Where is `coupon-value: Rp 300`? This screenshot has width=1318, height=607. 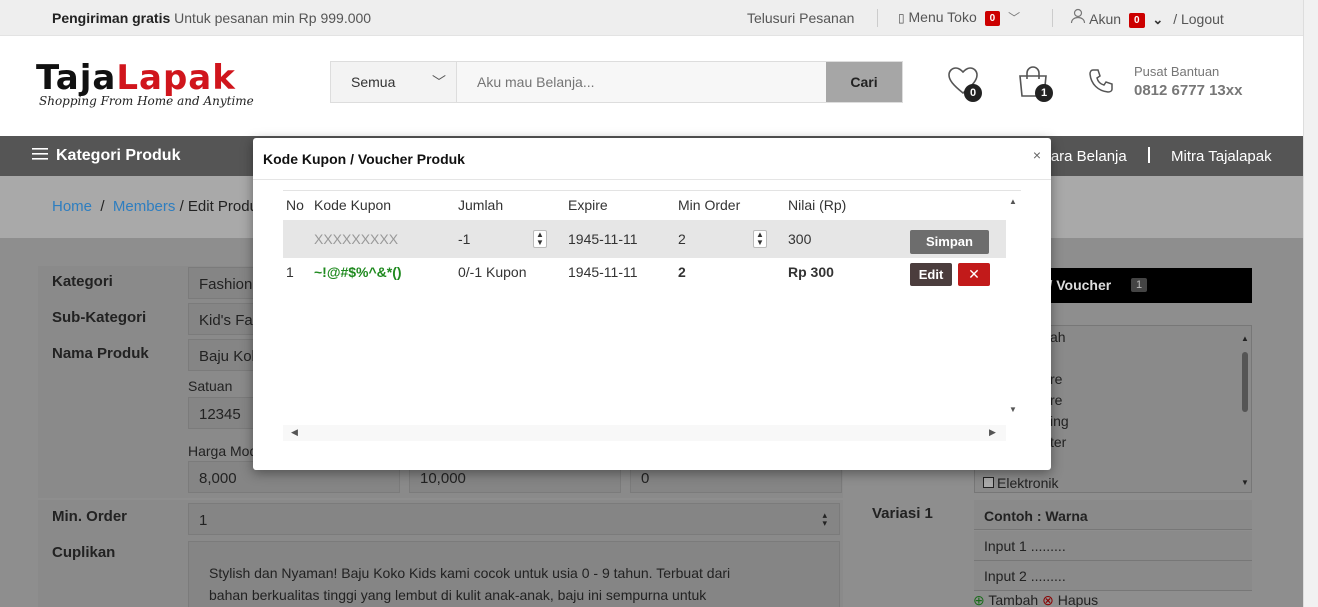 coupon-value: Rp 300 is located at coordinates (811, 272).